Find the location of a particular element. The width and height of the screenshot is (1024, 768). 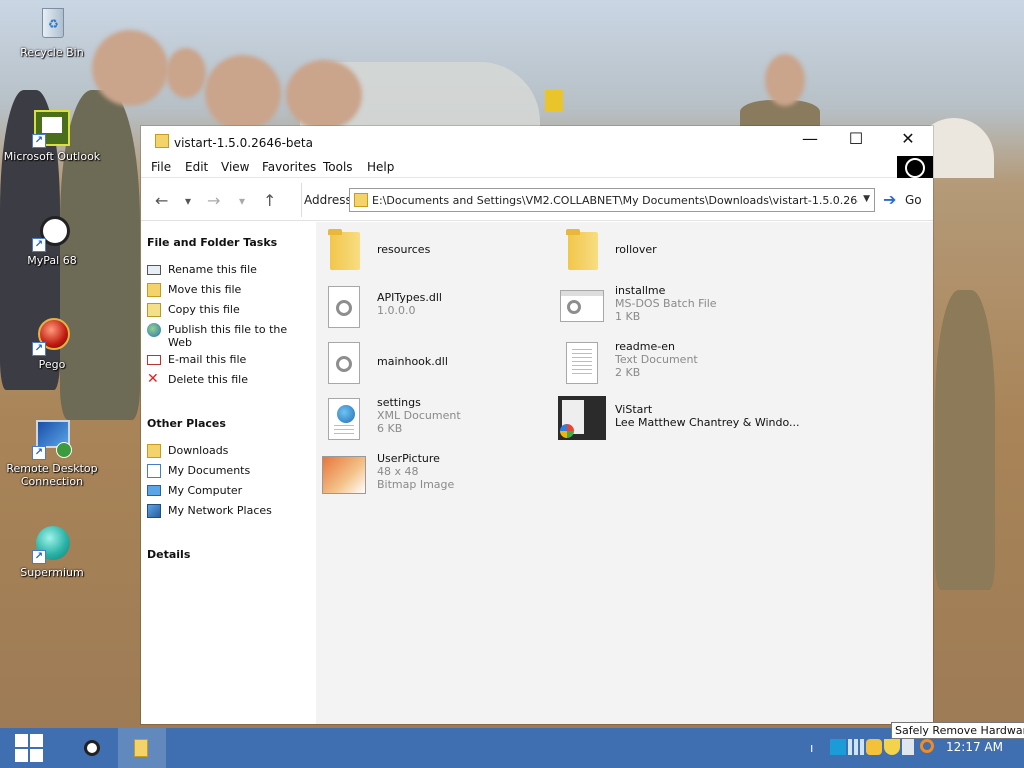

rename-icon is located at coordinates (154, 270).